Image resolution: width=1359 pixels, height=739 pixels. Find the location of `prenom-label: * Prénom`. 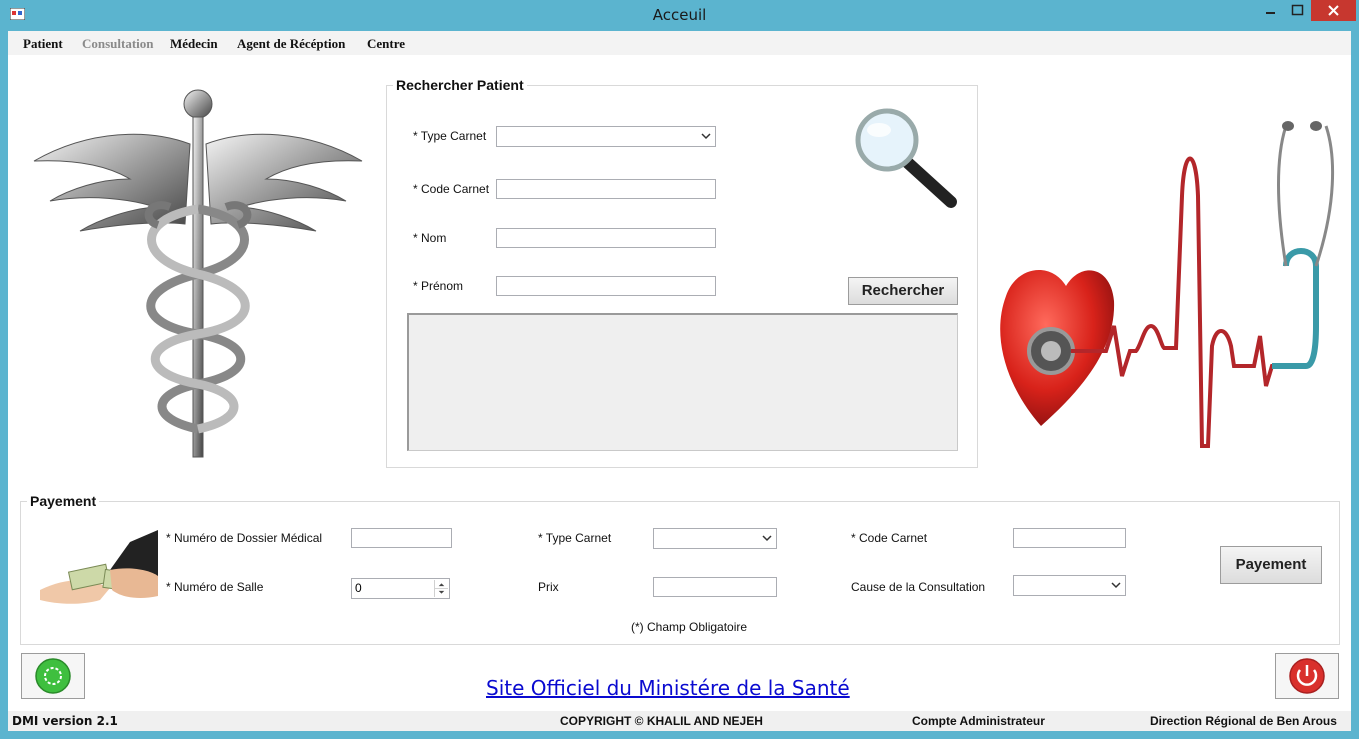

prenom-label: * Prénom is located at coordinates (438, 286).